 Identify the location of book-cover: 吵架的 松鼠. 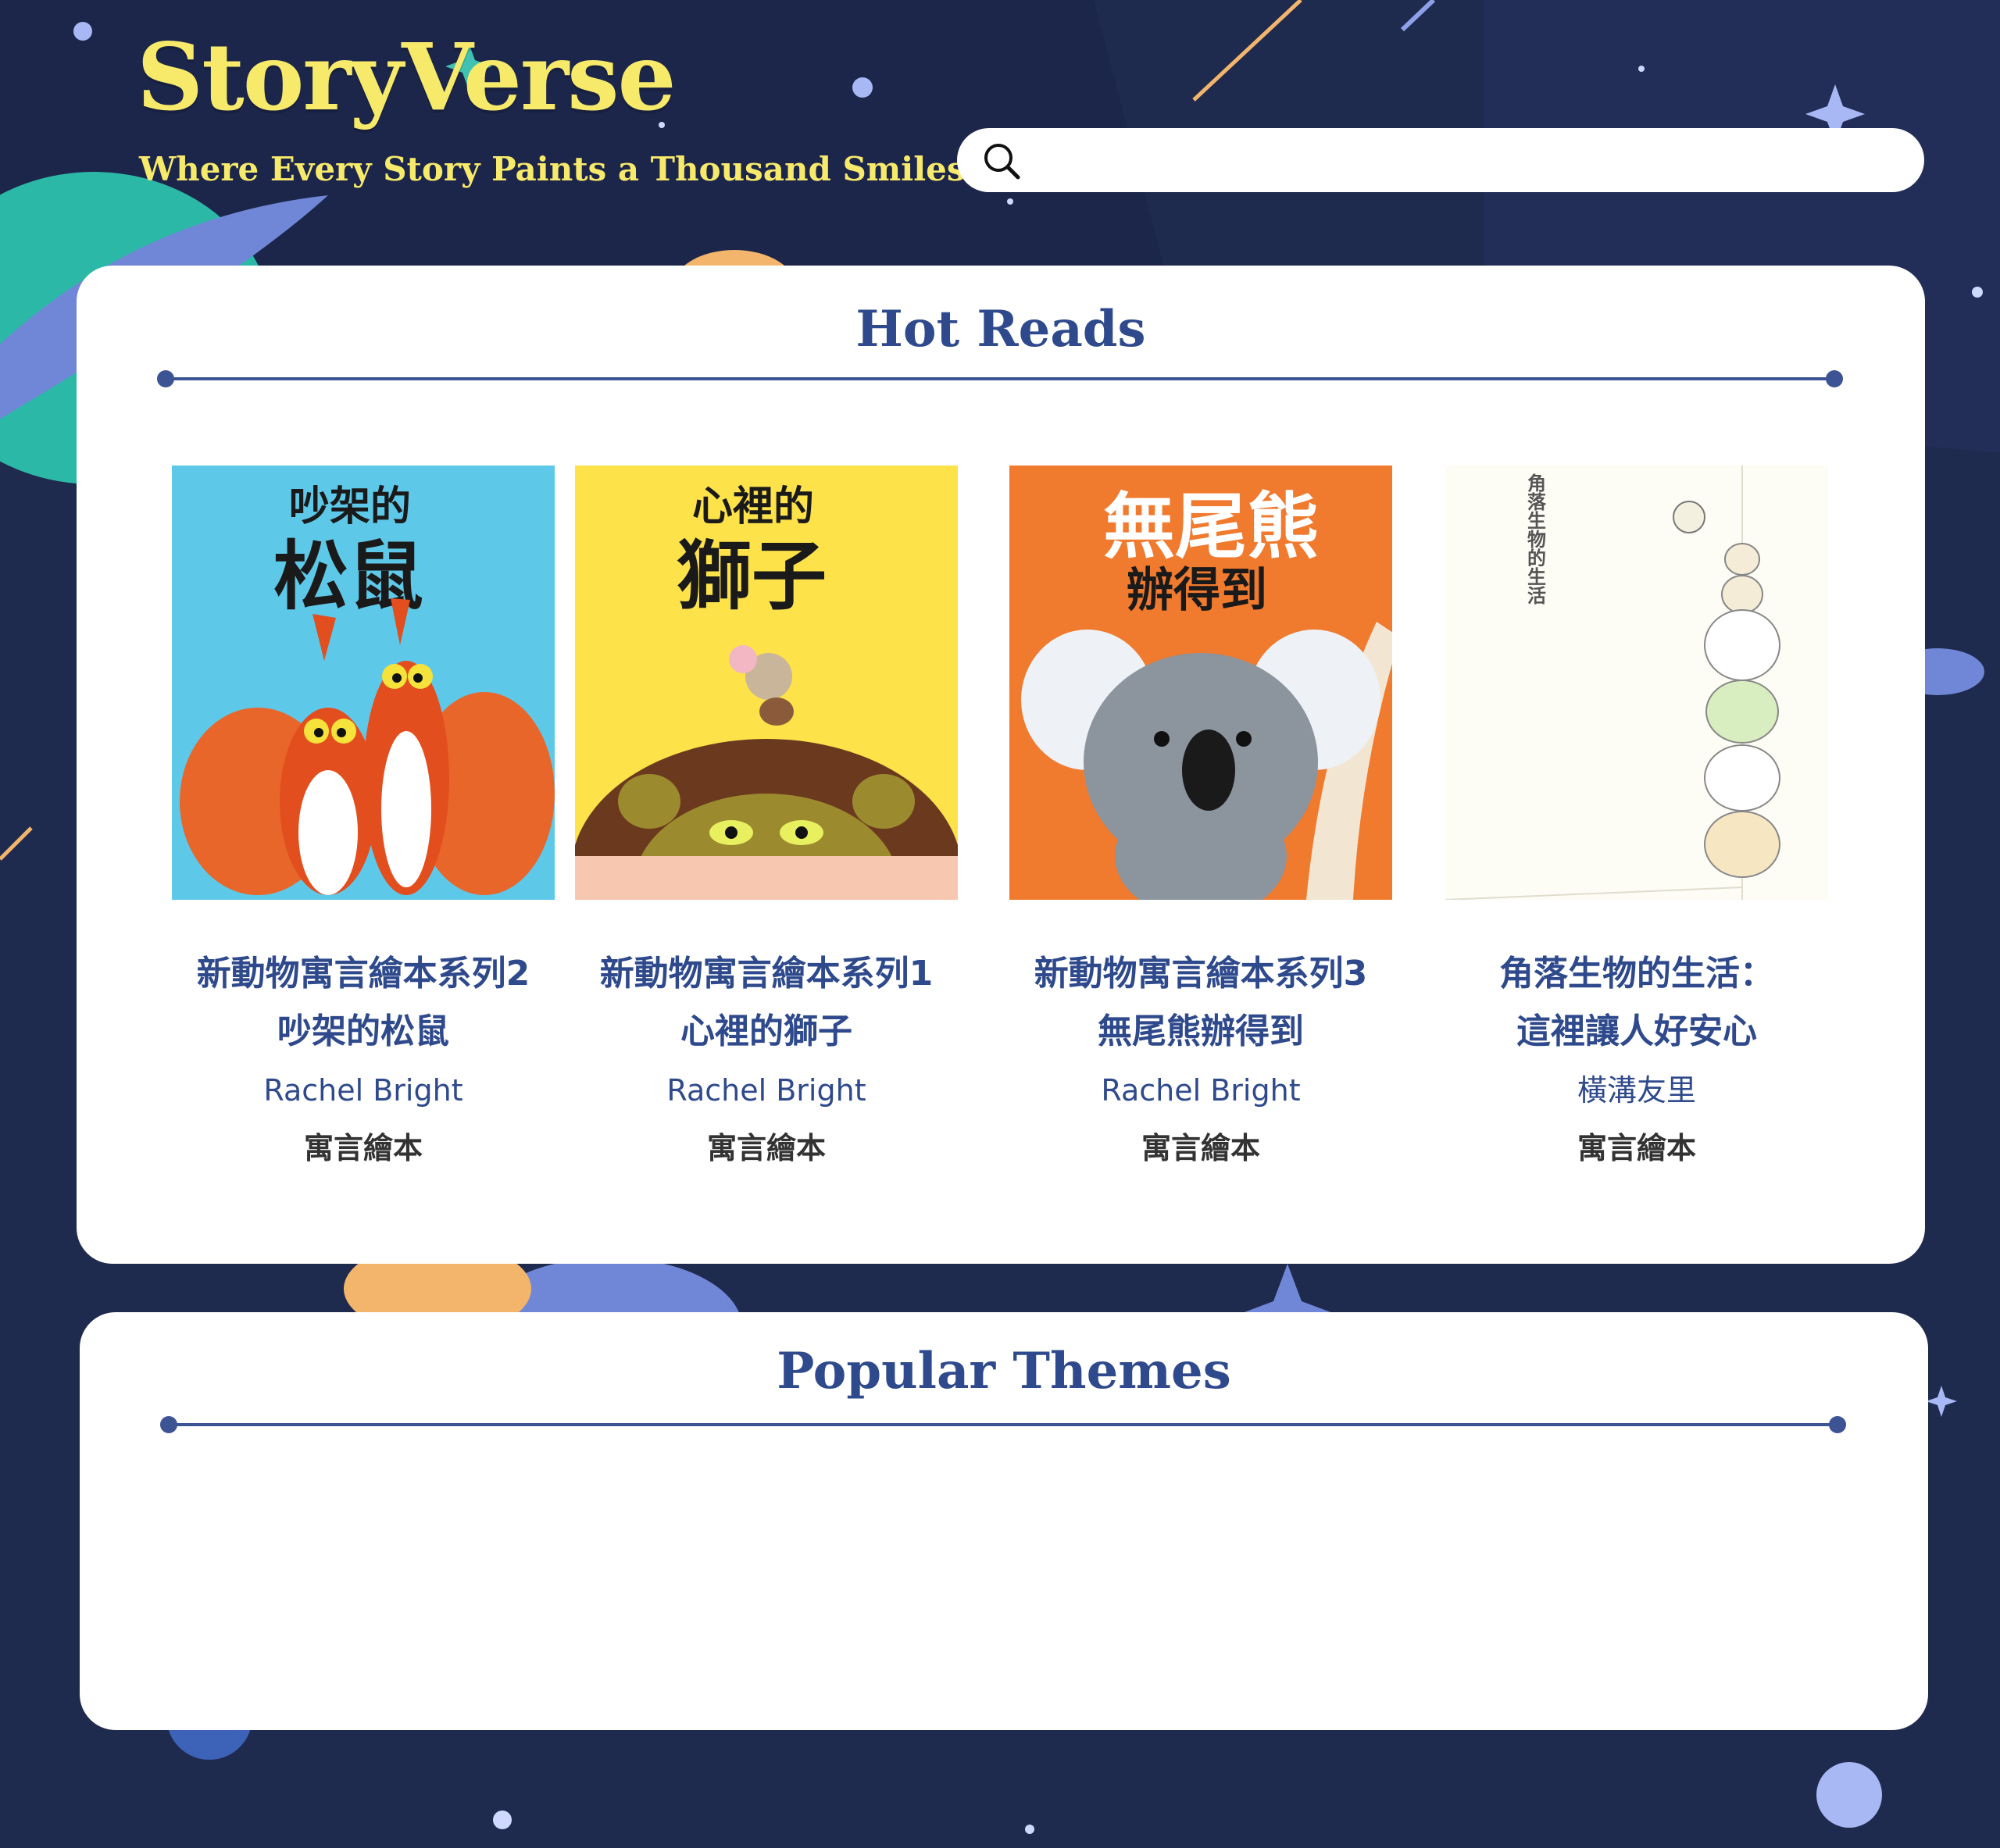
(363, 683).